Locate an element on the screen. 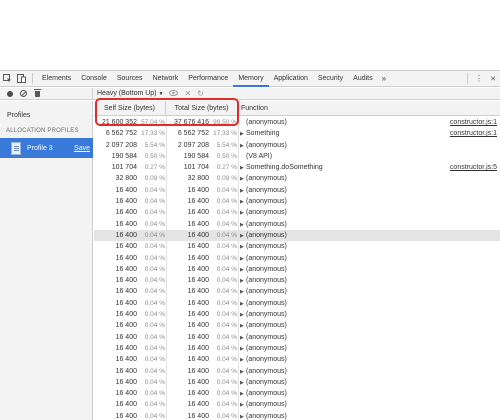 The height and width of the screenshot is (420, 500). exclude-x-icon: ✕ is located at coordinates (187, 93).